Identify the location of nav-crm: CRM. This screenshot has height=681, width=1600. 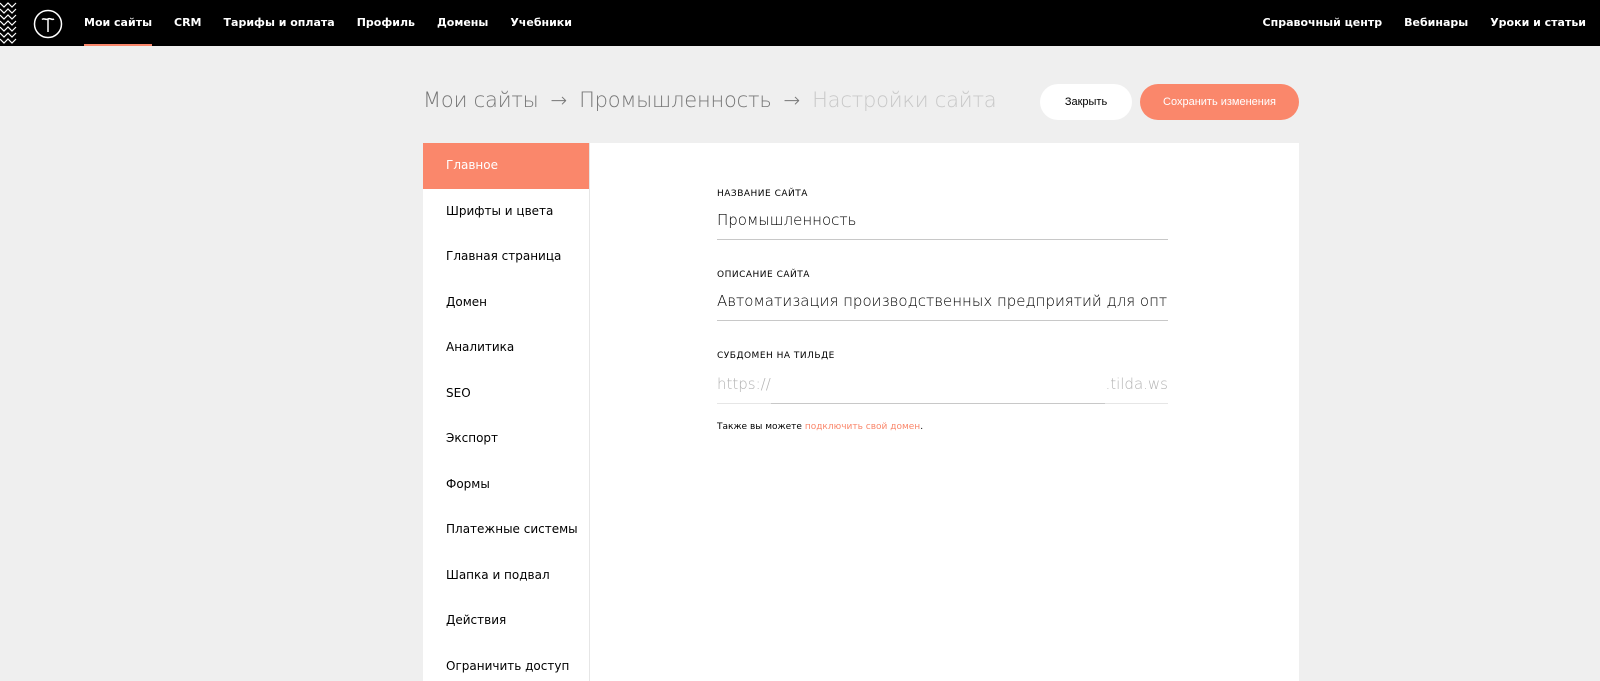
(188, 23).